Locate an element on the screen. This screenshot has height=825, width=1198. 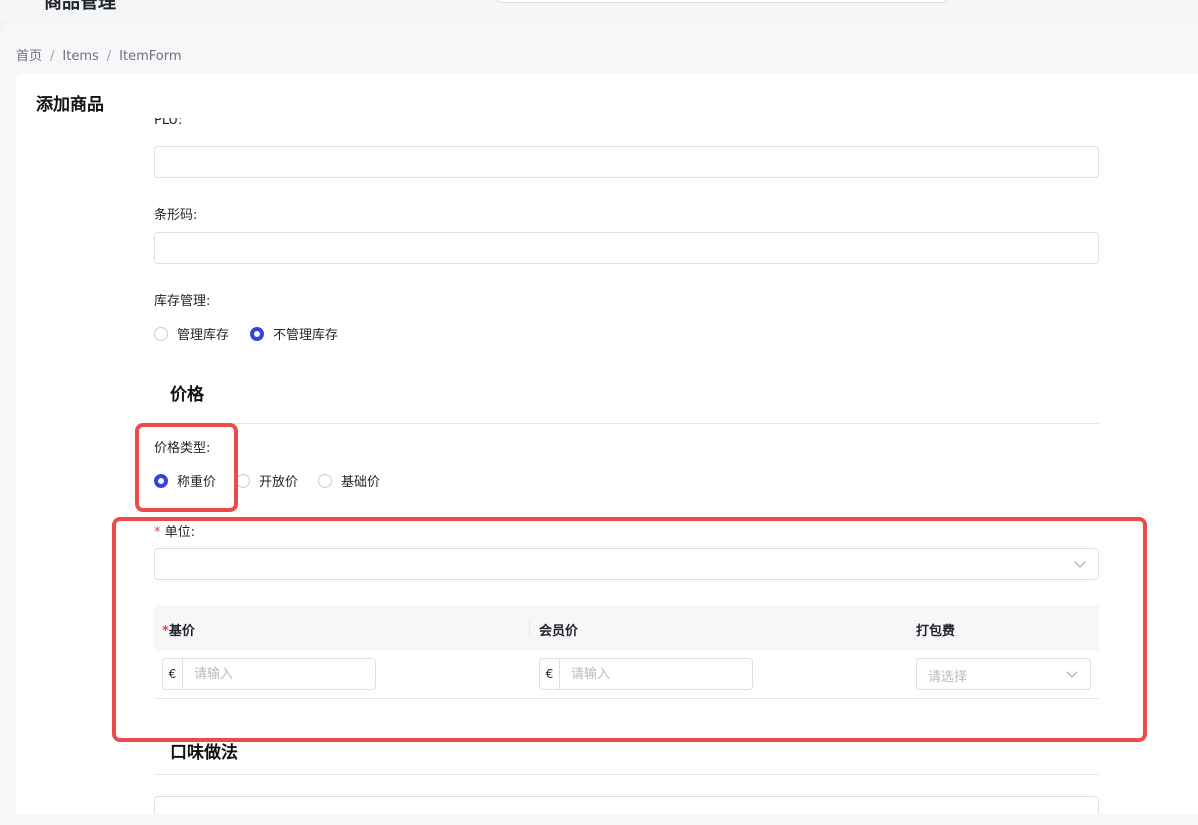
radio-checked-icon is located at coordinates (257, 333).